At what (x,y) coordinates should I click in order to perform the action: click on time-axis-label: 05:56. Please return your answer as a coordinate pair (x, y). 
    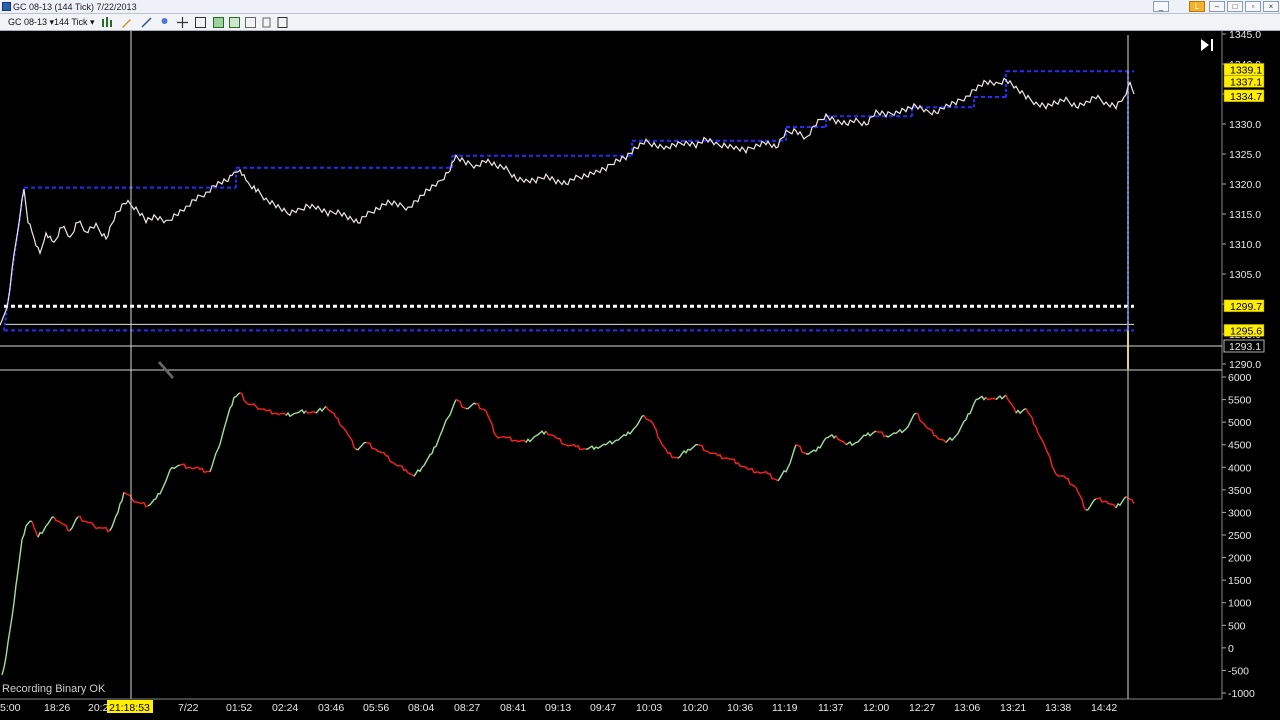
    Looking at the image, I should click on (376, 708).